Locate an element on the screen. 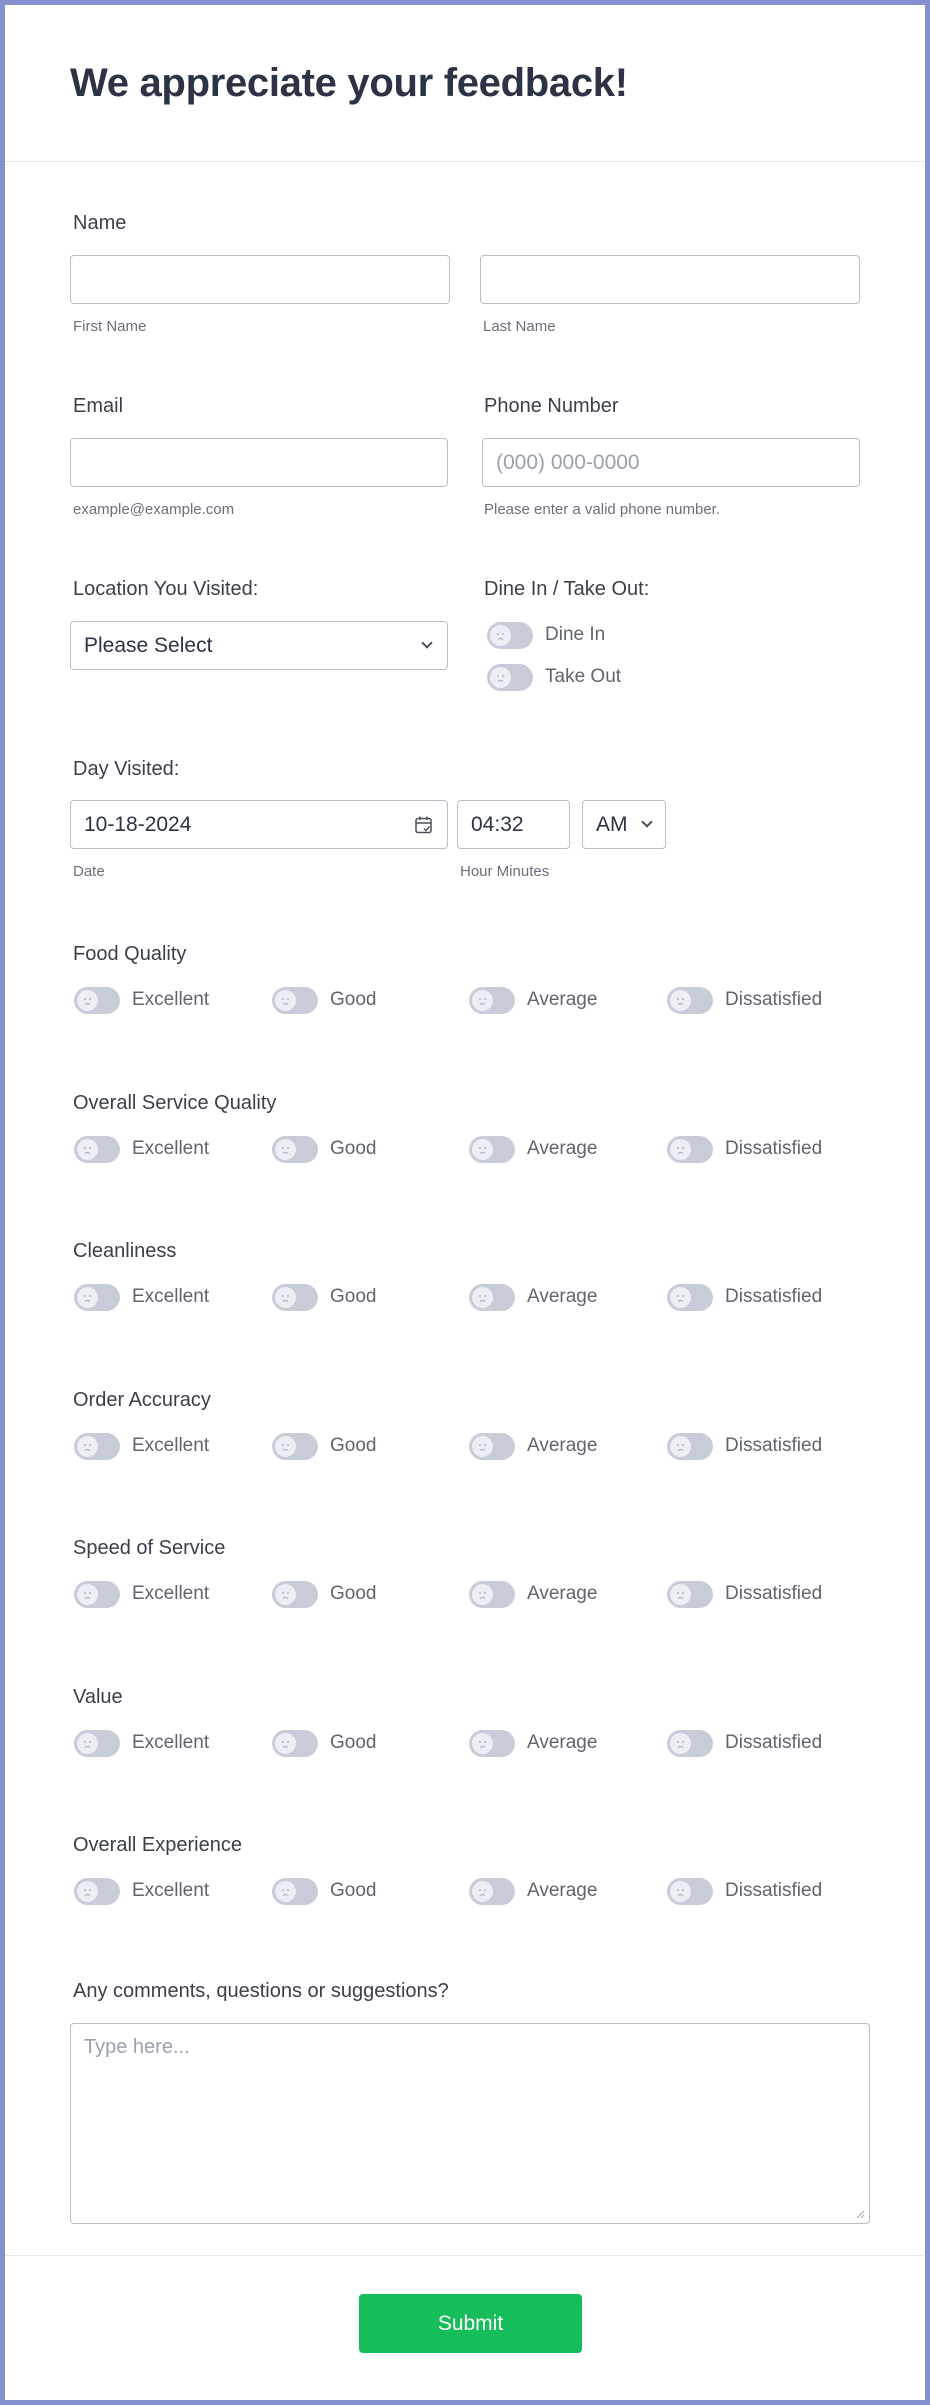  first-name-input is located at coordinates (260, 279).